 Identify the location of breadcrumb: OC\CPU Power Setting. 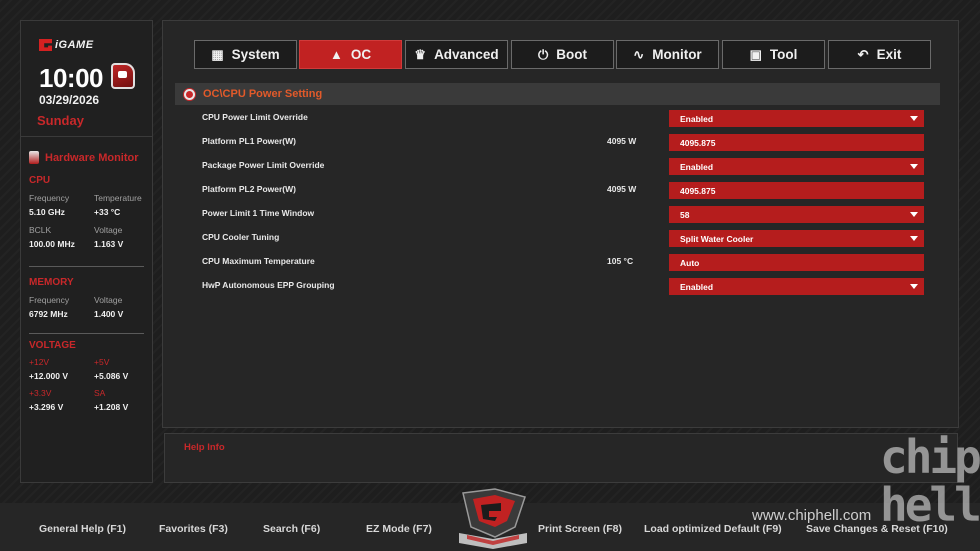
(557, 94).